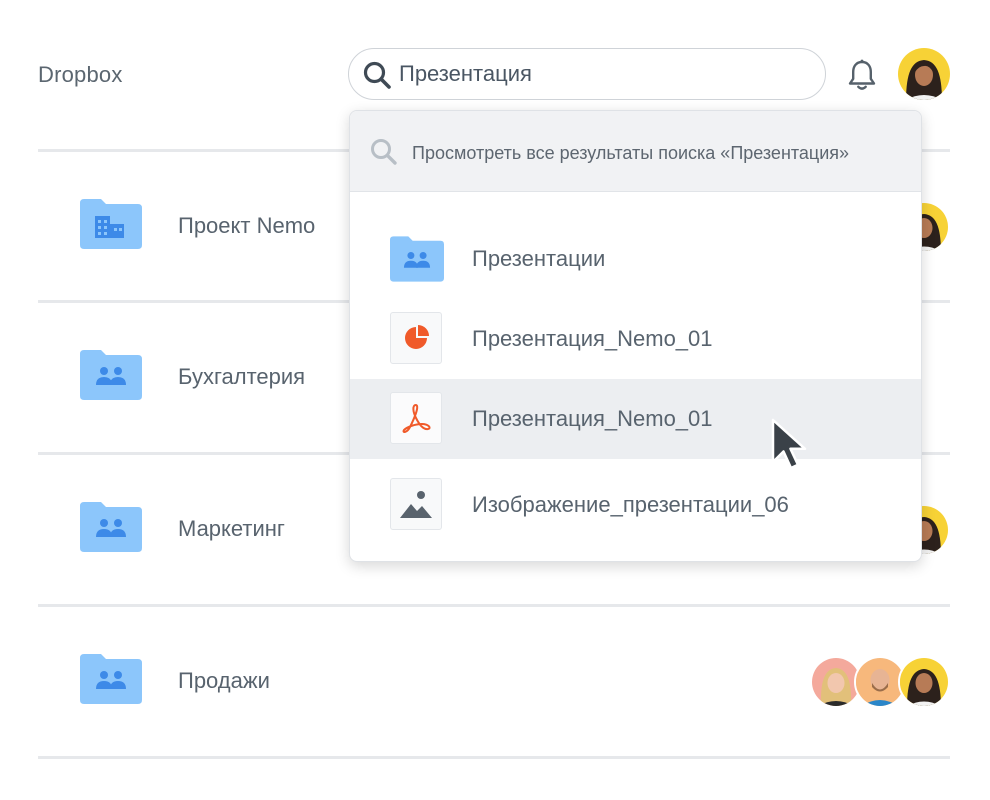  I want to click on row-divider, so click(494, 757).